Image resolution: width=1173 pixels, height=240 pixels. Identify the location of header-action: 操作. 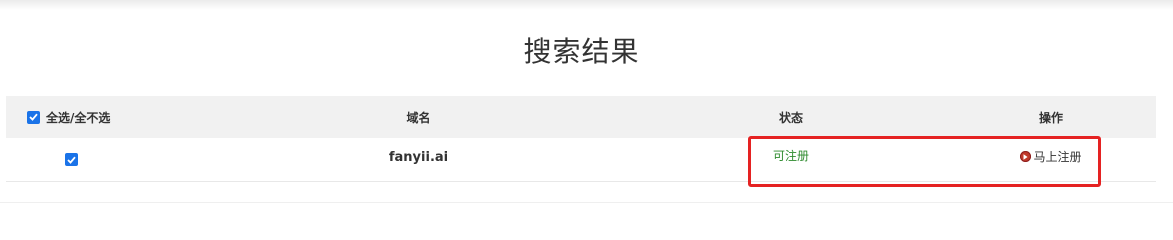
(1050, 117).